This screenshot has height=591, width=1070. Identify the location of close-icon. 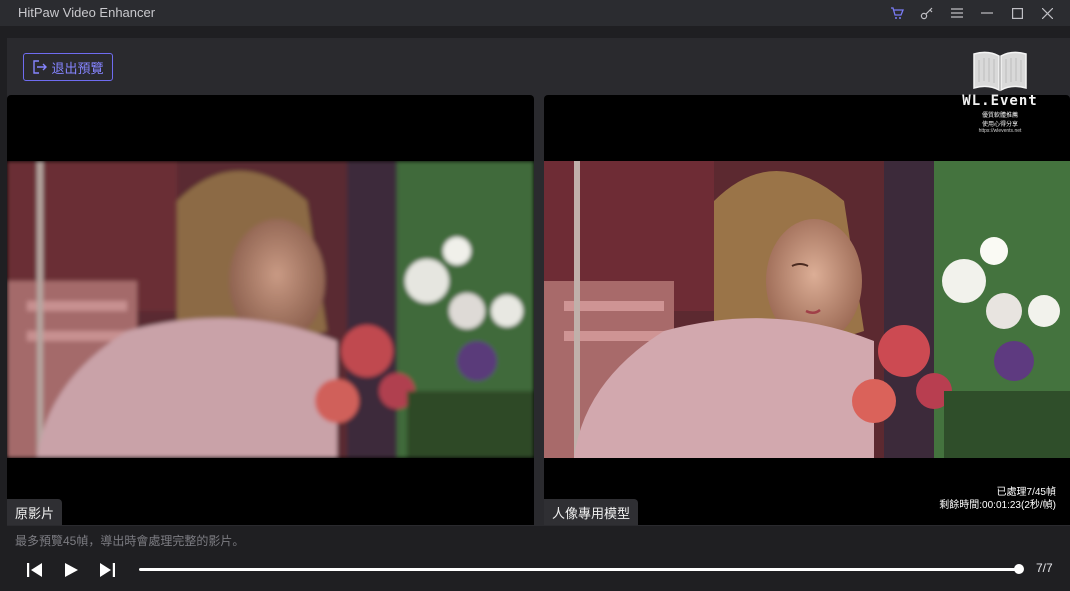
(1047, 13).